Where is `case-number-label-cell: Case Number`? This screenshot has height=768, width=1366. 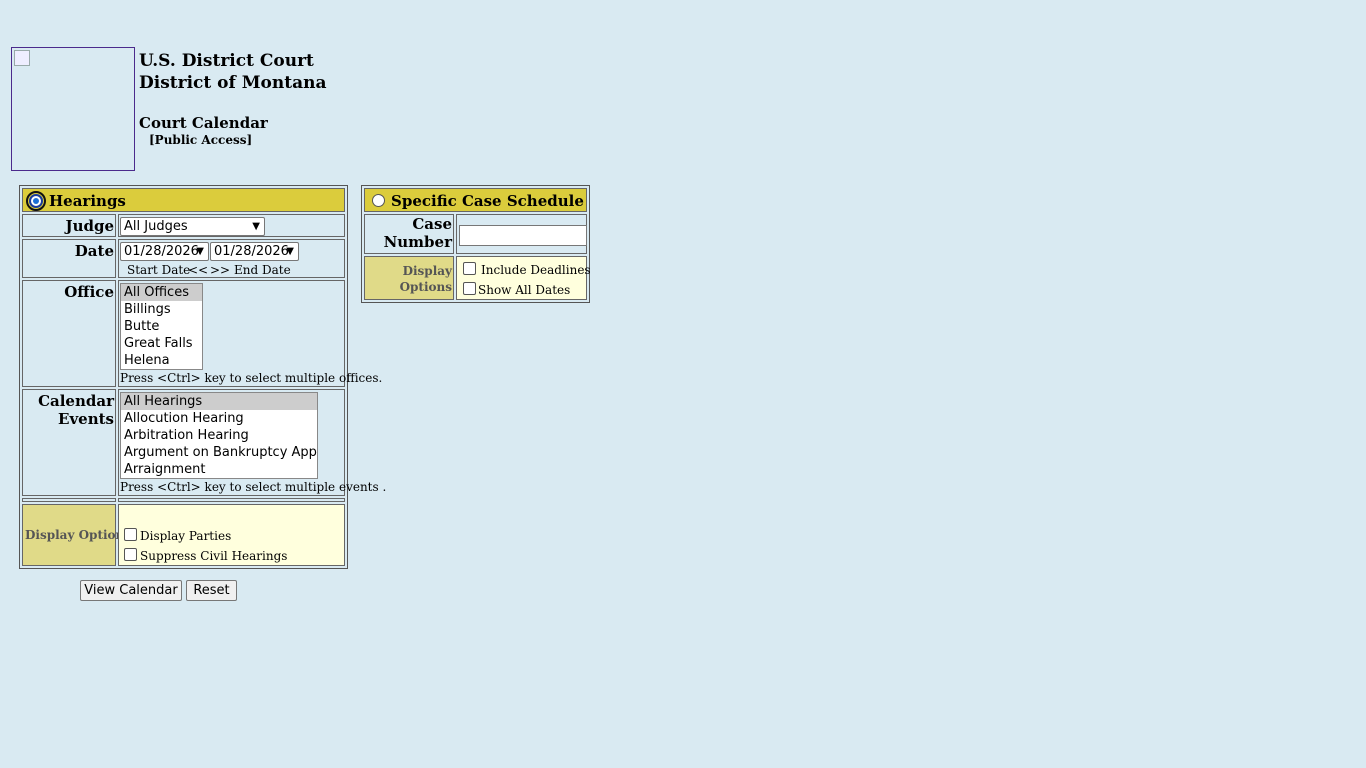 case-number-label-cell: Case Number is located at coordinates (409, 234).